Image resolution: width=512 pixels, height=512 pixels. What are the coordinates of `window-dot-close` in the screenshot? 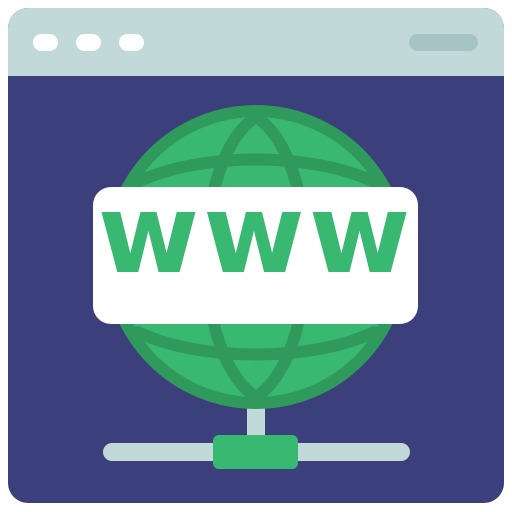 It's located at (45, 42).